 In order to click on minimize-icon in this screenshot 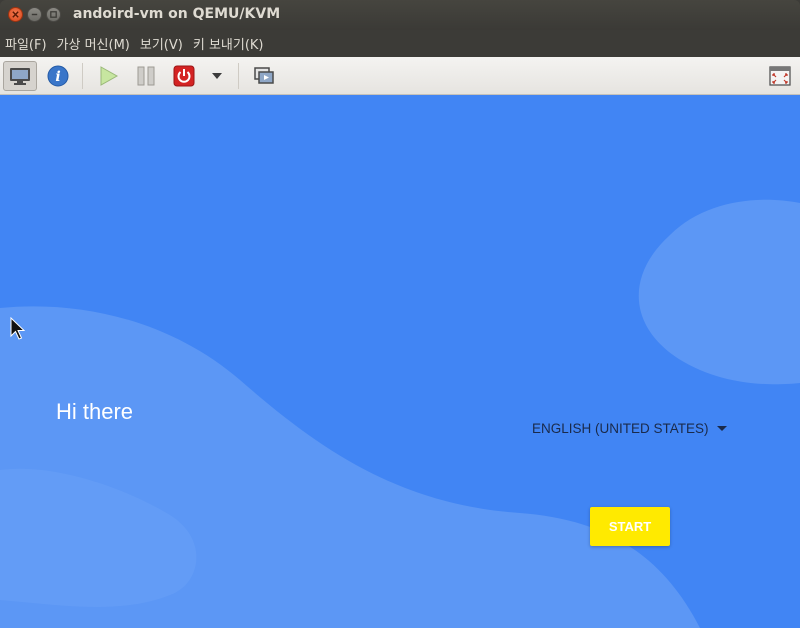, I will do `click(34, 14)`.